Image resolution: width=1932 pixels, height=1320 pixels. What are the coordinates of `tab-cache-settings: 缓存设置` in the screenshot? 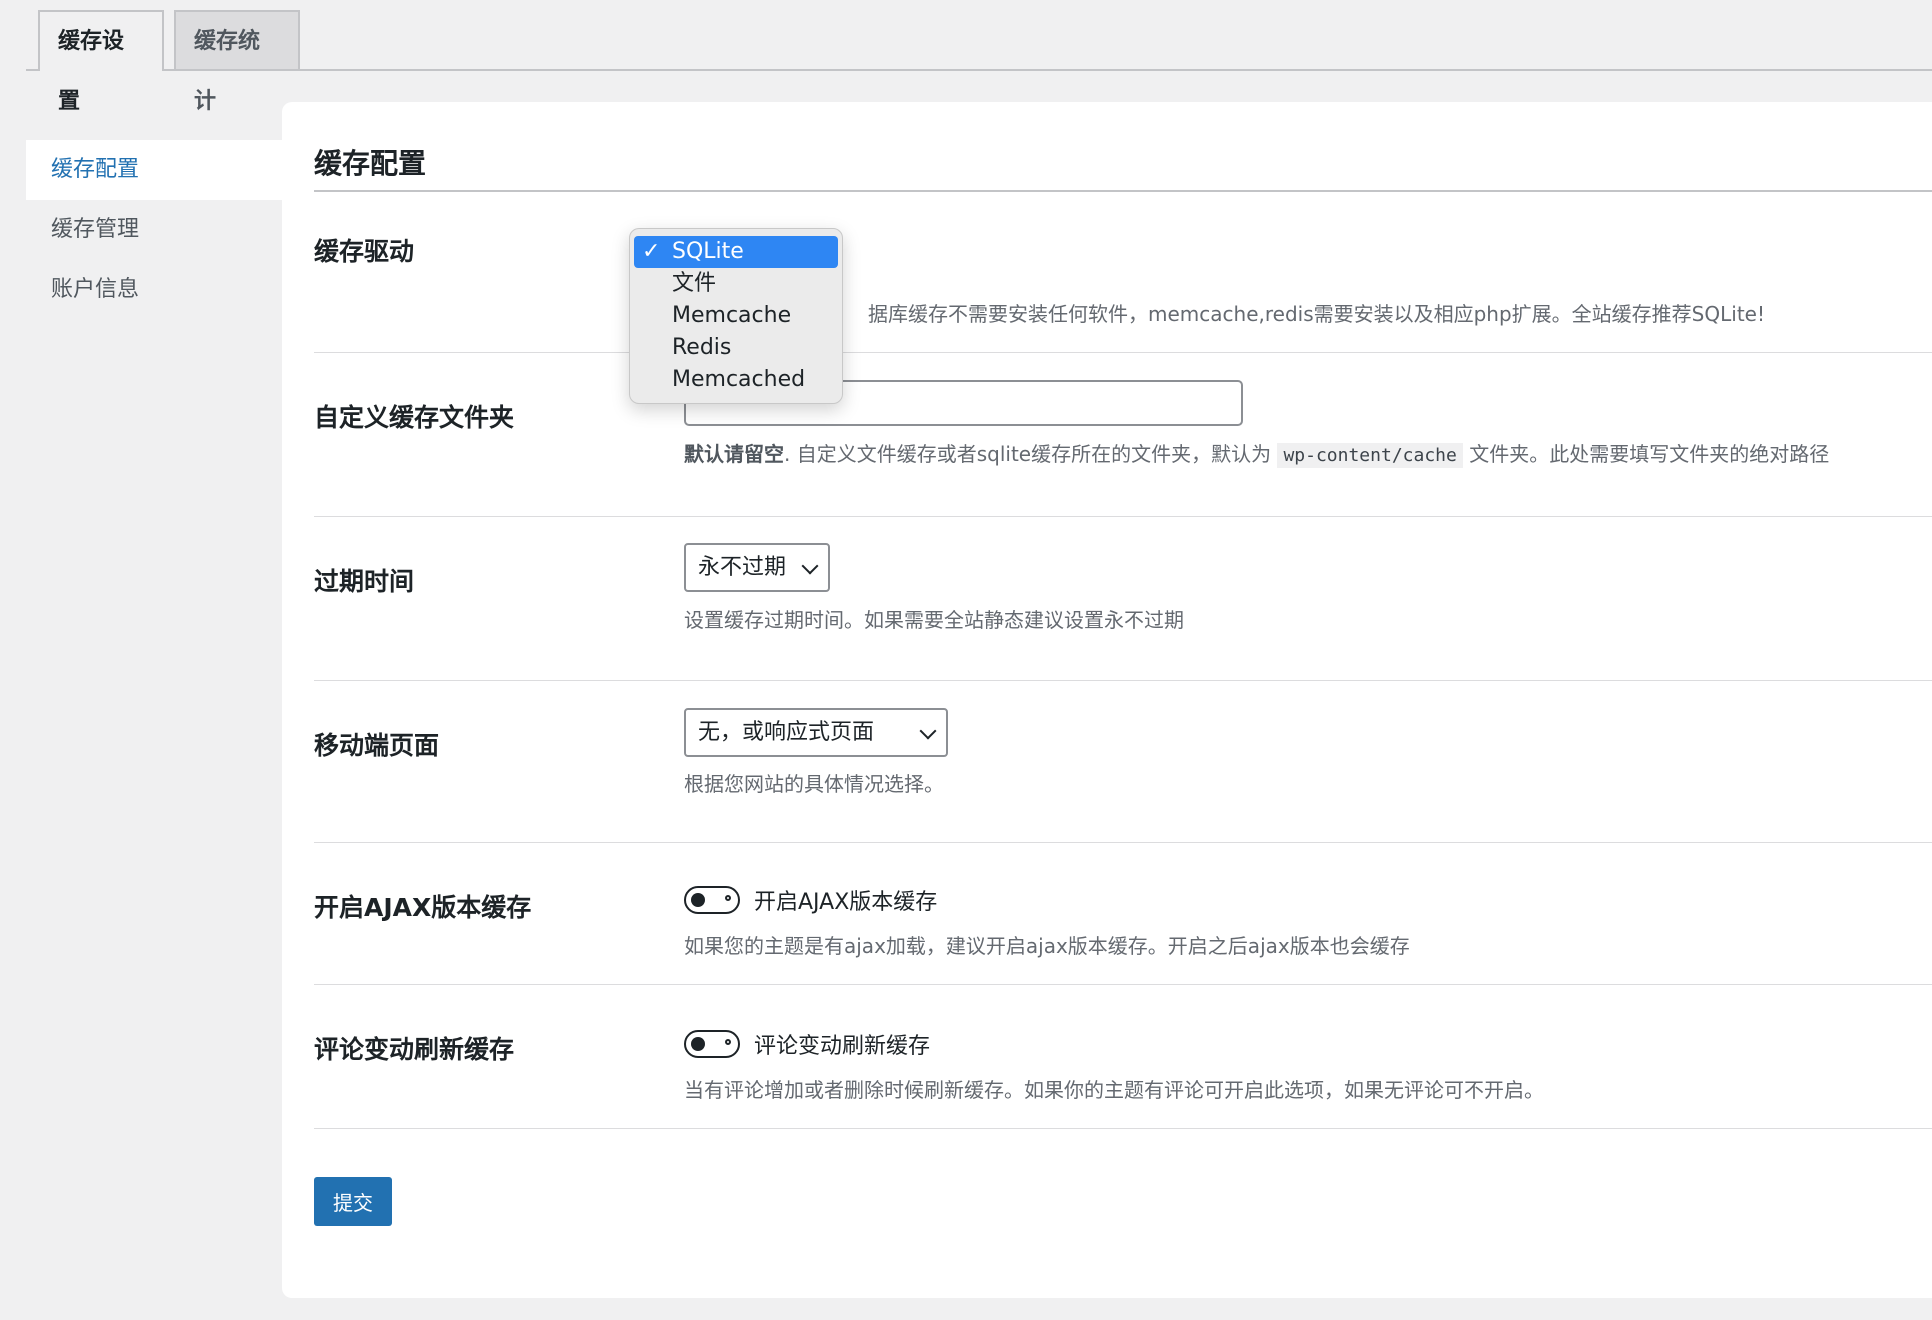 It's located at (101, 62).